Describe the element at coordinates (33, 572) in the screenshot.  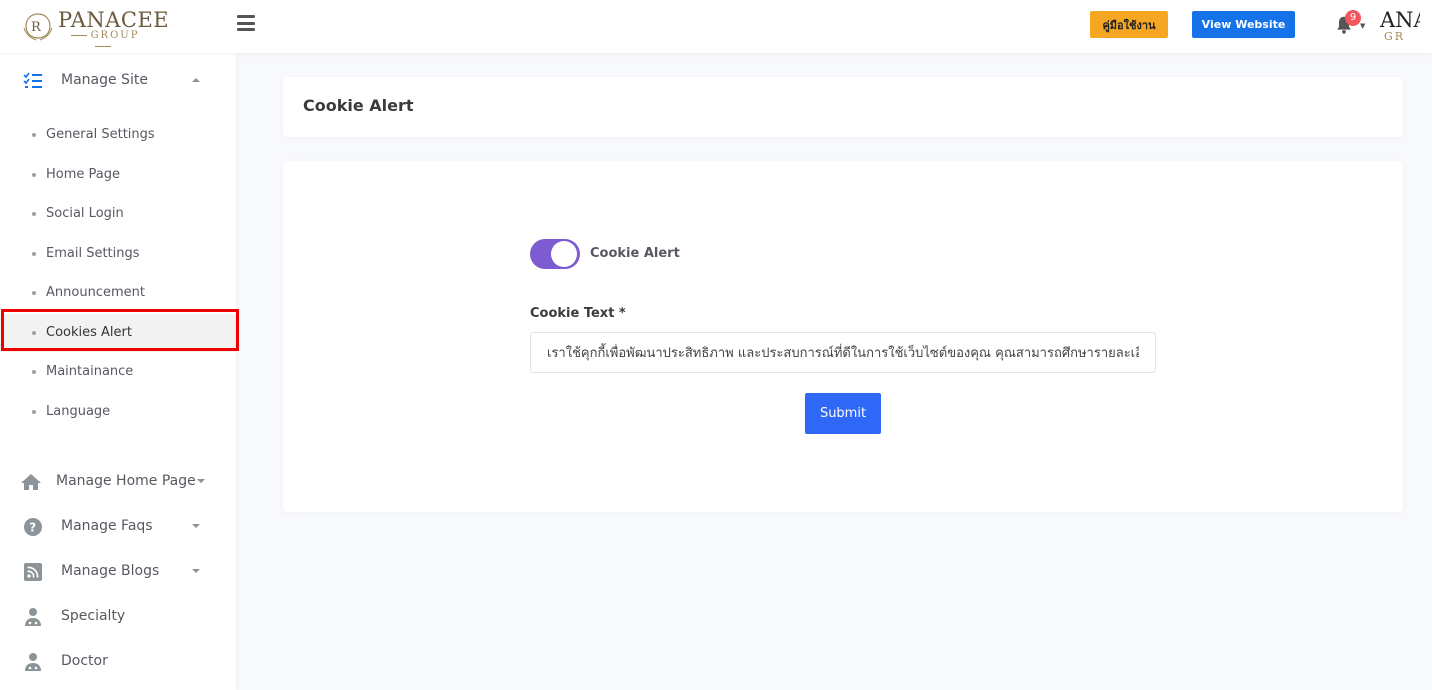
I see `rss-icon` at that location.